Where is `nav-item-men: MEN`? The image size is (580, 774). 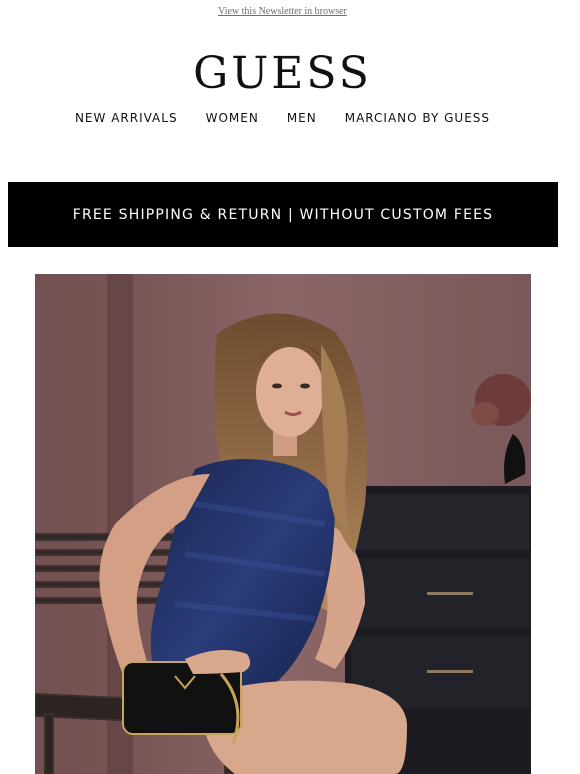
nav-item-men: MEN is located at coordinates (302, 118).